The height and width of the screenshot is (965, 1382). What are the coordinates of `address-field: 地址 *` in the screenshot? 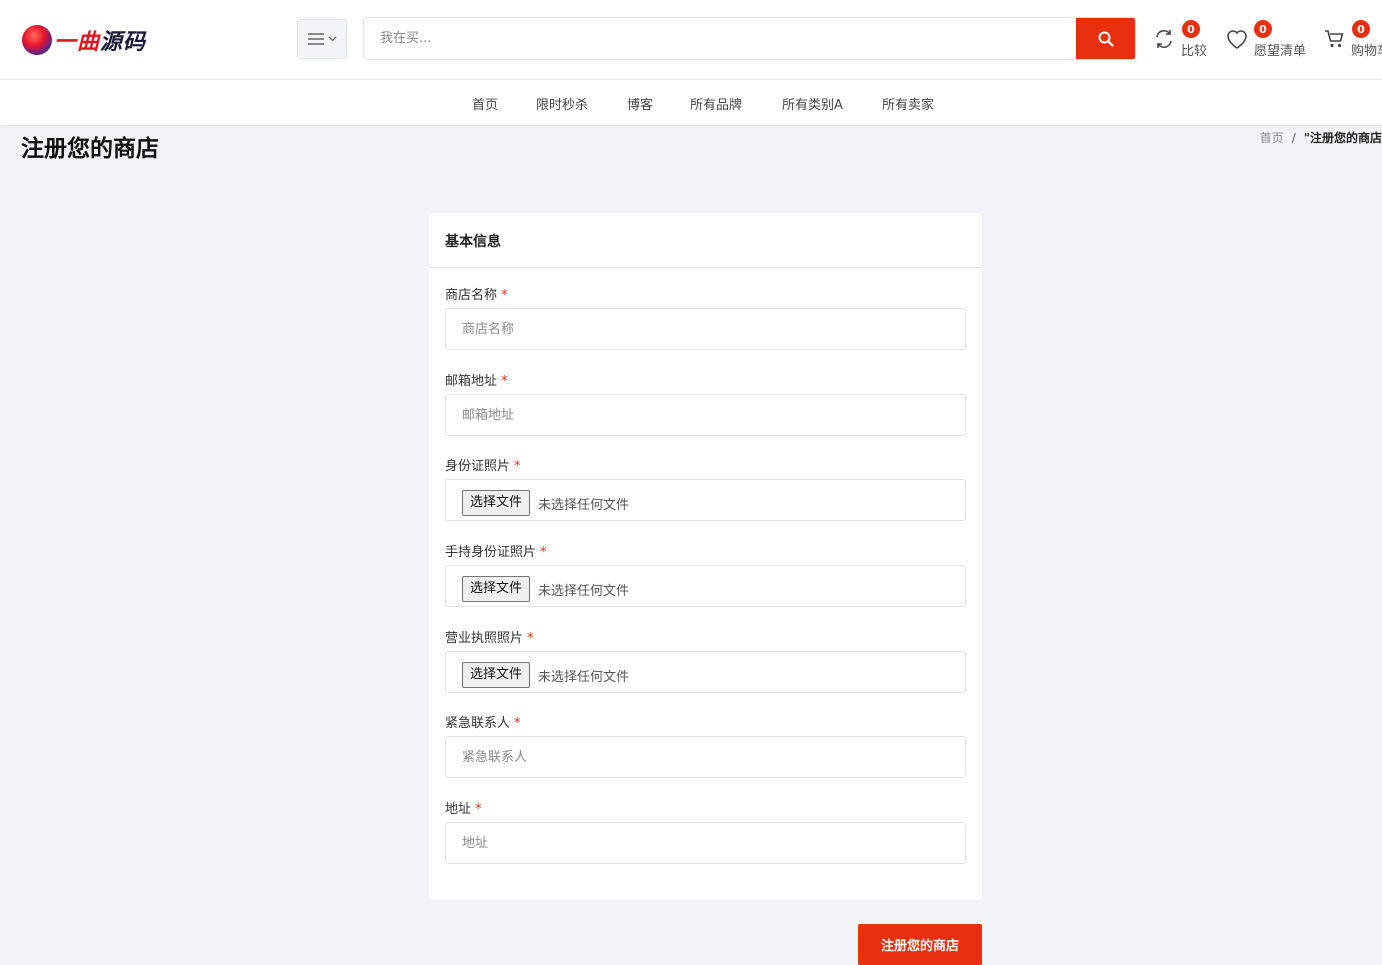 It's located at (705, 831).